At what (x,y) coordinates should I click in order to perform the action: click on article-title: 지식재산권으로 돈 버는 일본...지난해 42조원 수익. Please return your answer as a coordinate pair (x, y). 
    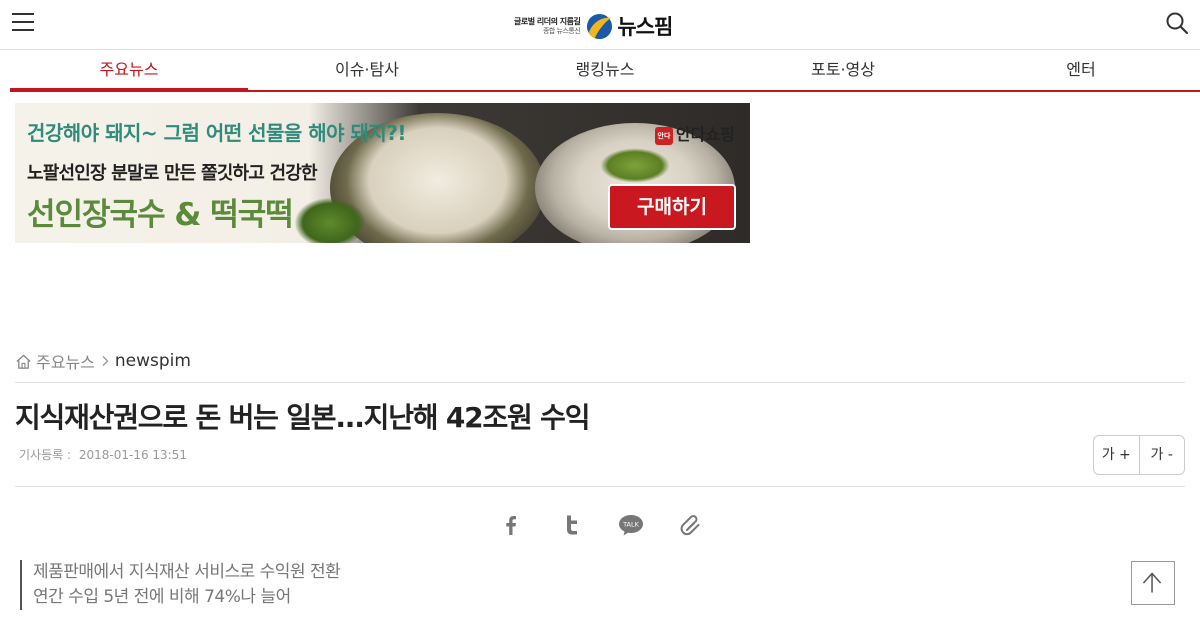
    Looking at the image, I should click on (302, 417).